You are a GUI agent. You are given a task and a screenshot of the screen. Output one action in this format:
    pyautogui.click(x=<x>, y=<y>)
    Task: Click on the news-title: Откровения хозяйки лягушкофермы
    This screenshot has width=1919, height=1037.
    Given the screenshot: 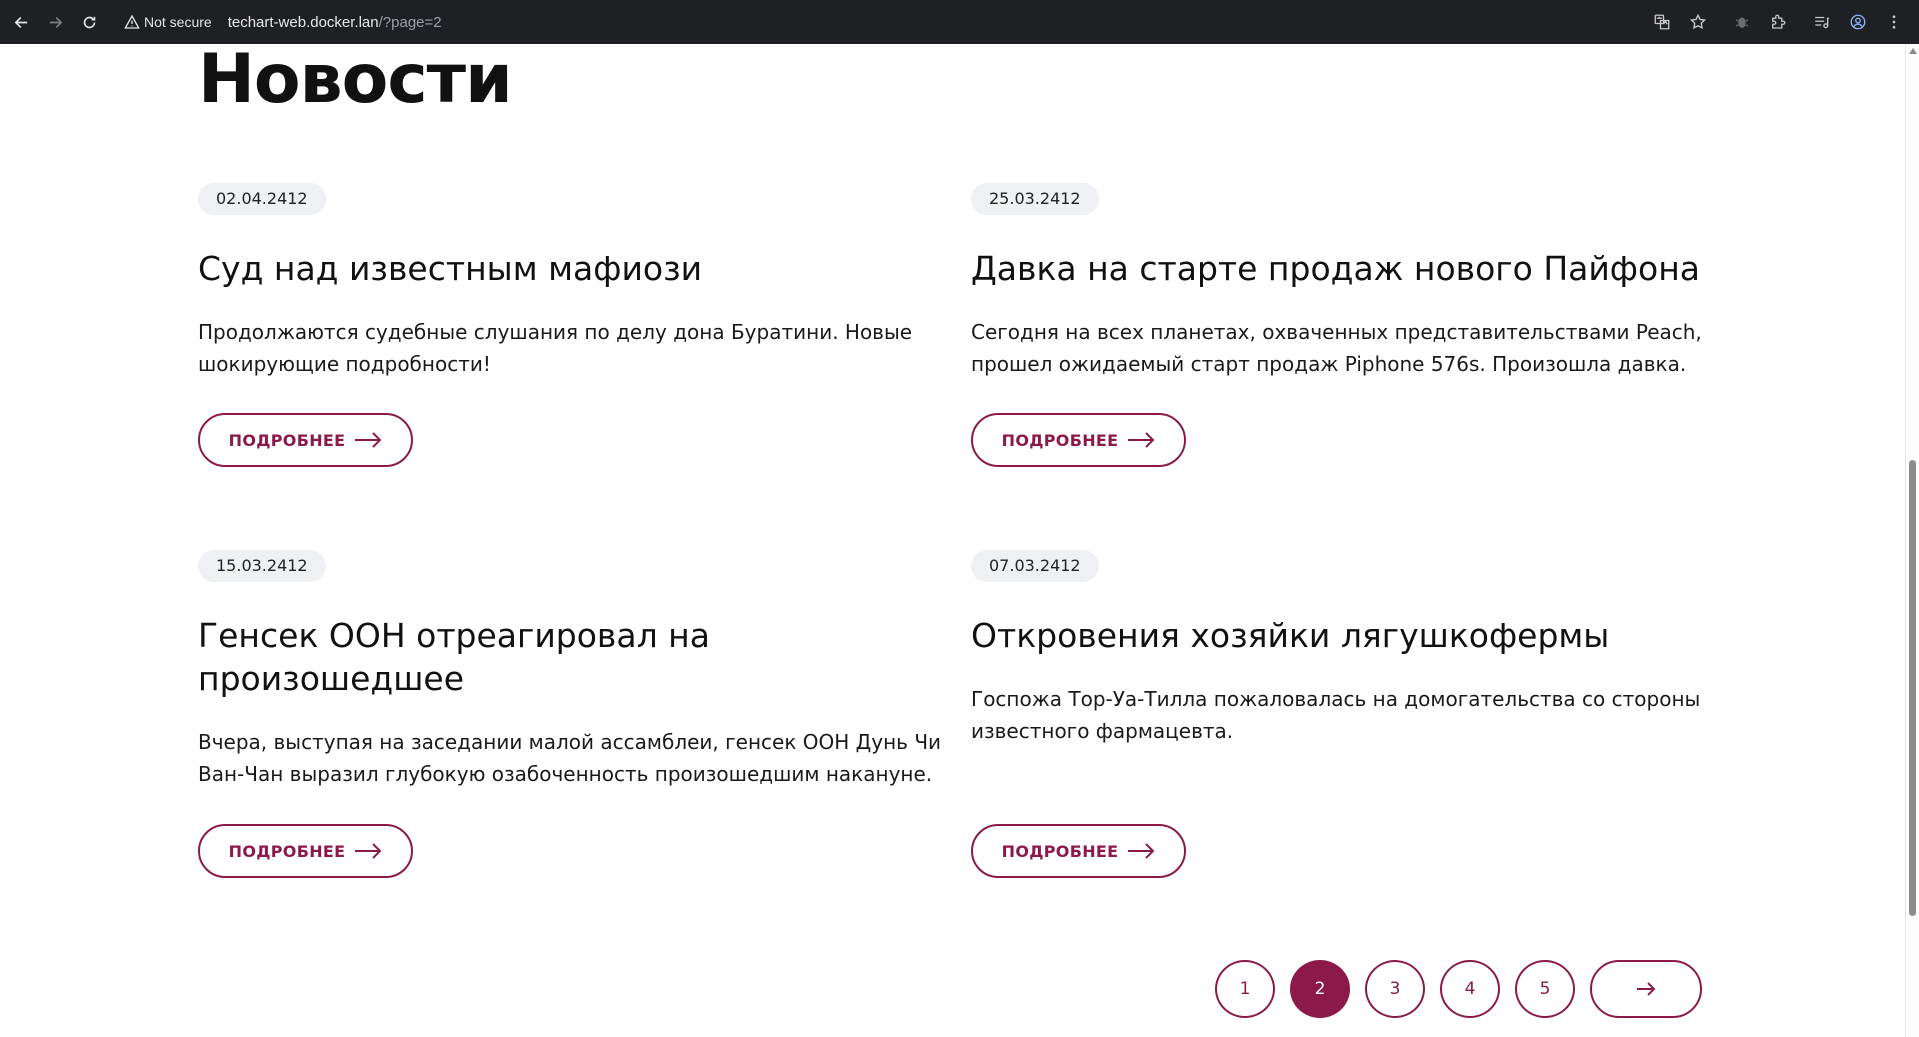 What is the action you would take?
    pyautogui.click(x=1351, y=635)
    